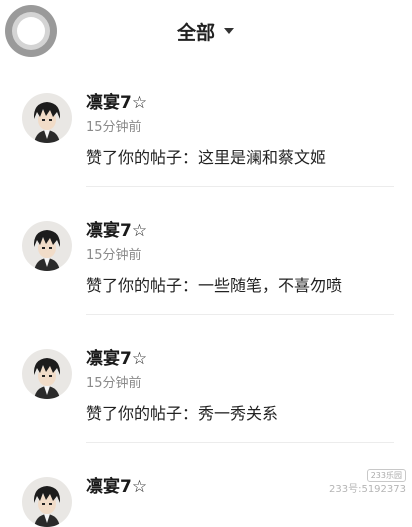  I want to click on filter-dropdown: 全部, so click(206, 31).